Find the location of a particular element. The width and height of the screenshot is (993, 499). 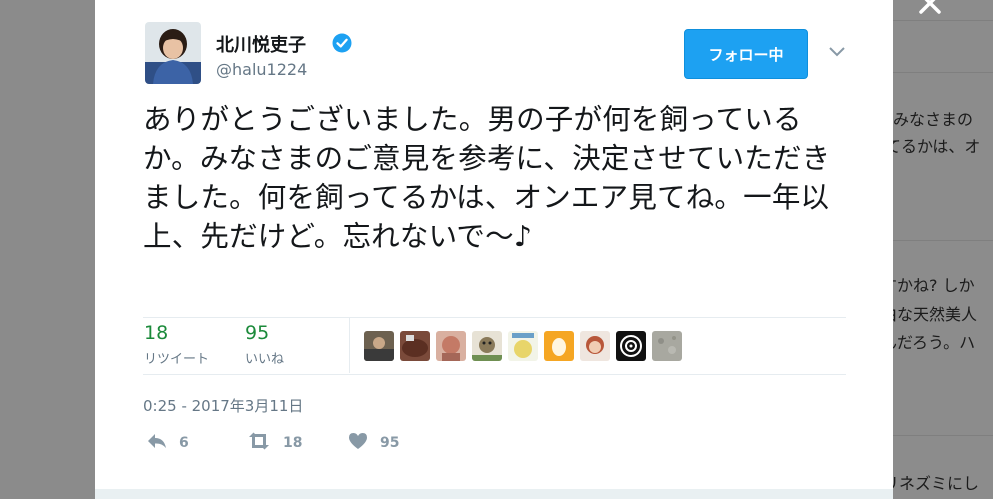

stats-separator is located at coordinates (349, 345).